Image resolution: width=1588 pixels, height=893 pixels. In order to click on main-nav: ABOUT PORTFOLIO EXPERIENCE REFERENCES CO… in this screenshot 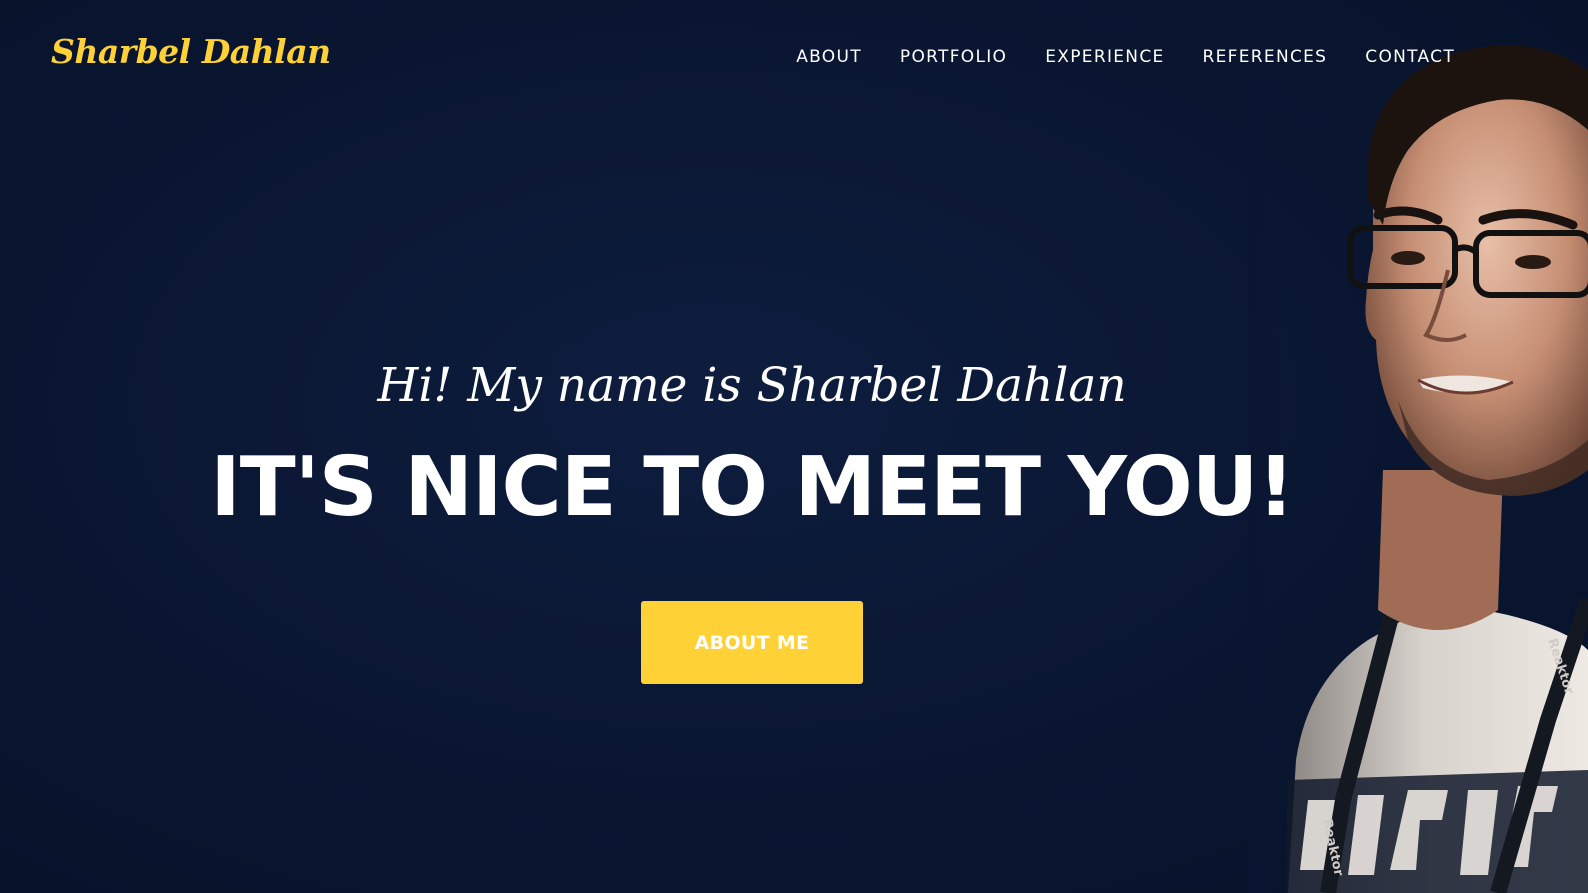, I will do `click(1125, 57)`.